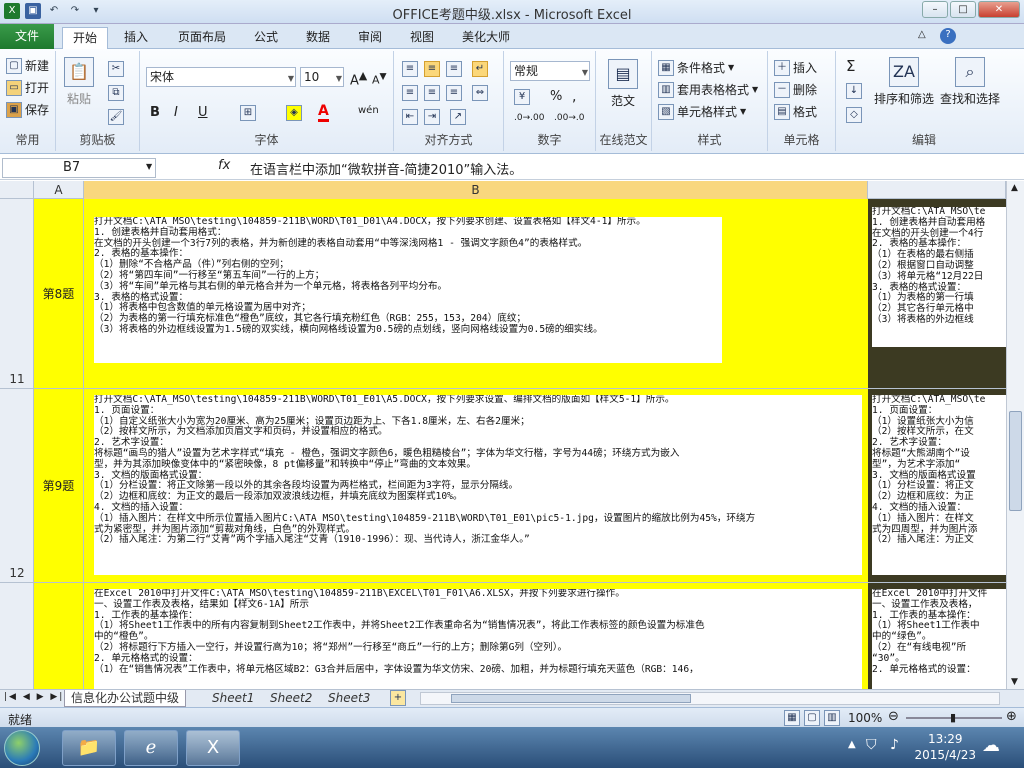 The width and height of the screenshot is (1024, 768). I want to click on formula-input: 在语言栏中添加“微软拼音-简捷2010”输入法。, so click(386, 168).